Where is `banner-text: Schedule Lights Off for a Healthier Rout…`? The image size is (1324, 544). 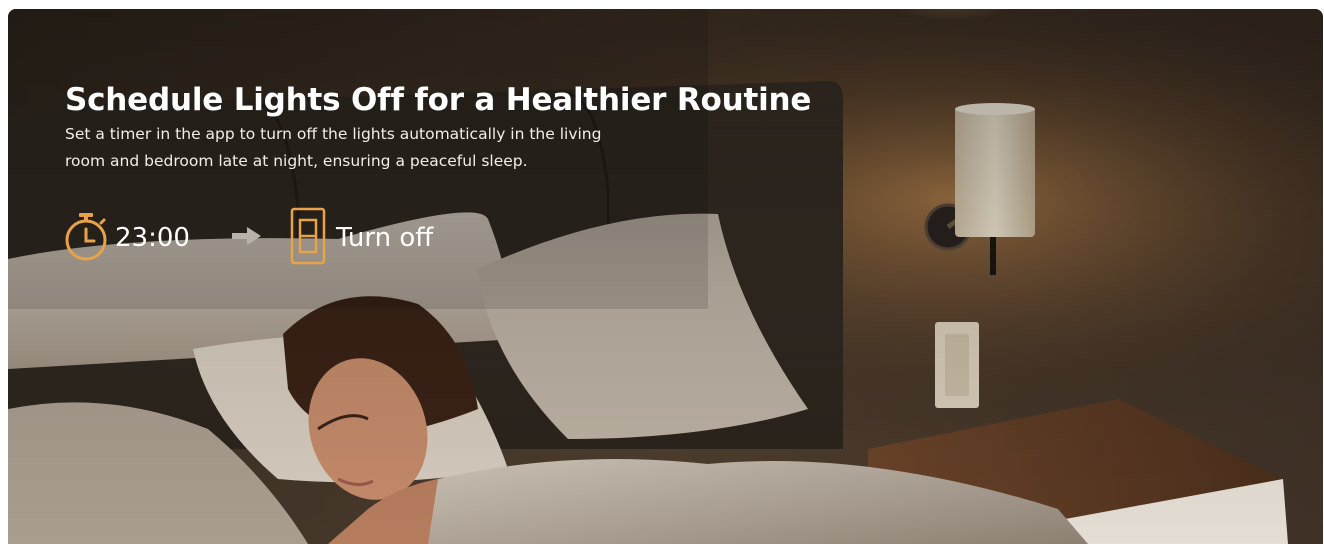 banner-text: Schedule Lights Off for a Healthier Rout… is located at coordinates (438, 128).